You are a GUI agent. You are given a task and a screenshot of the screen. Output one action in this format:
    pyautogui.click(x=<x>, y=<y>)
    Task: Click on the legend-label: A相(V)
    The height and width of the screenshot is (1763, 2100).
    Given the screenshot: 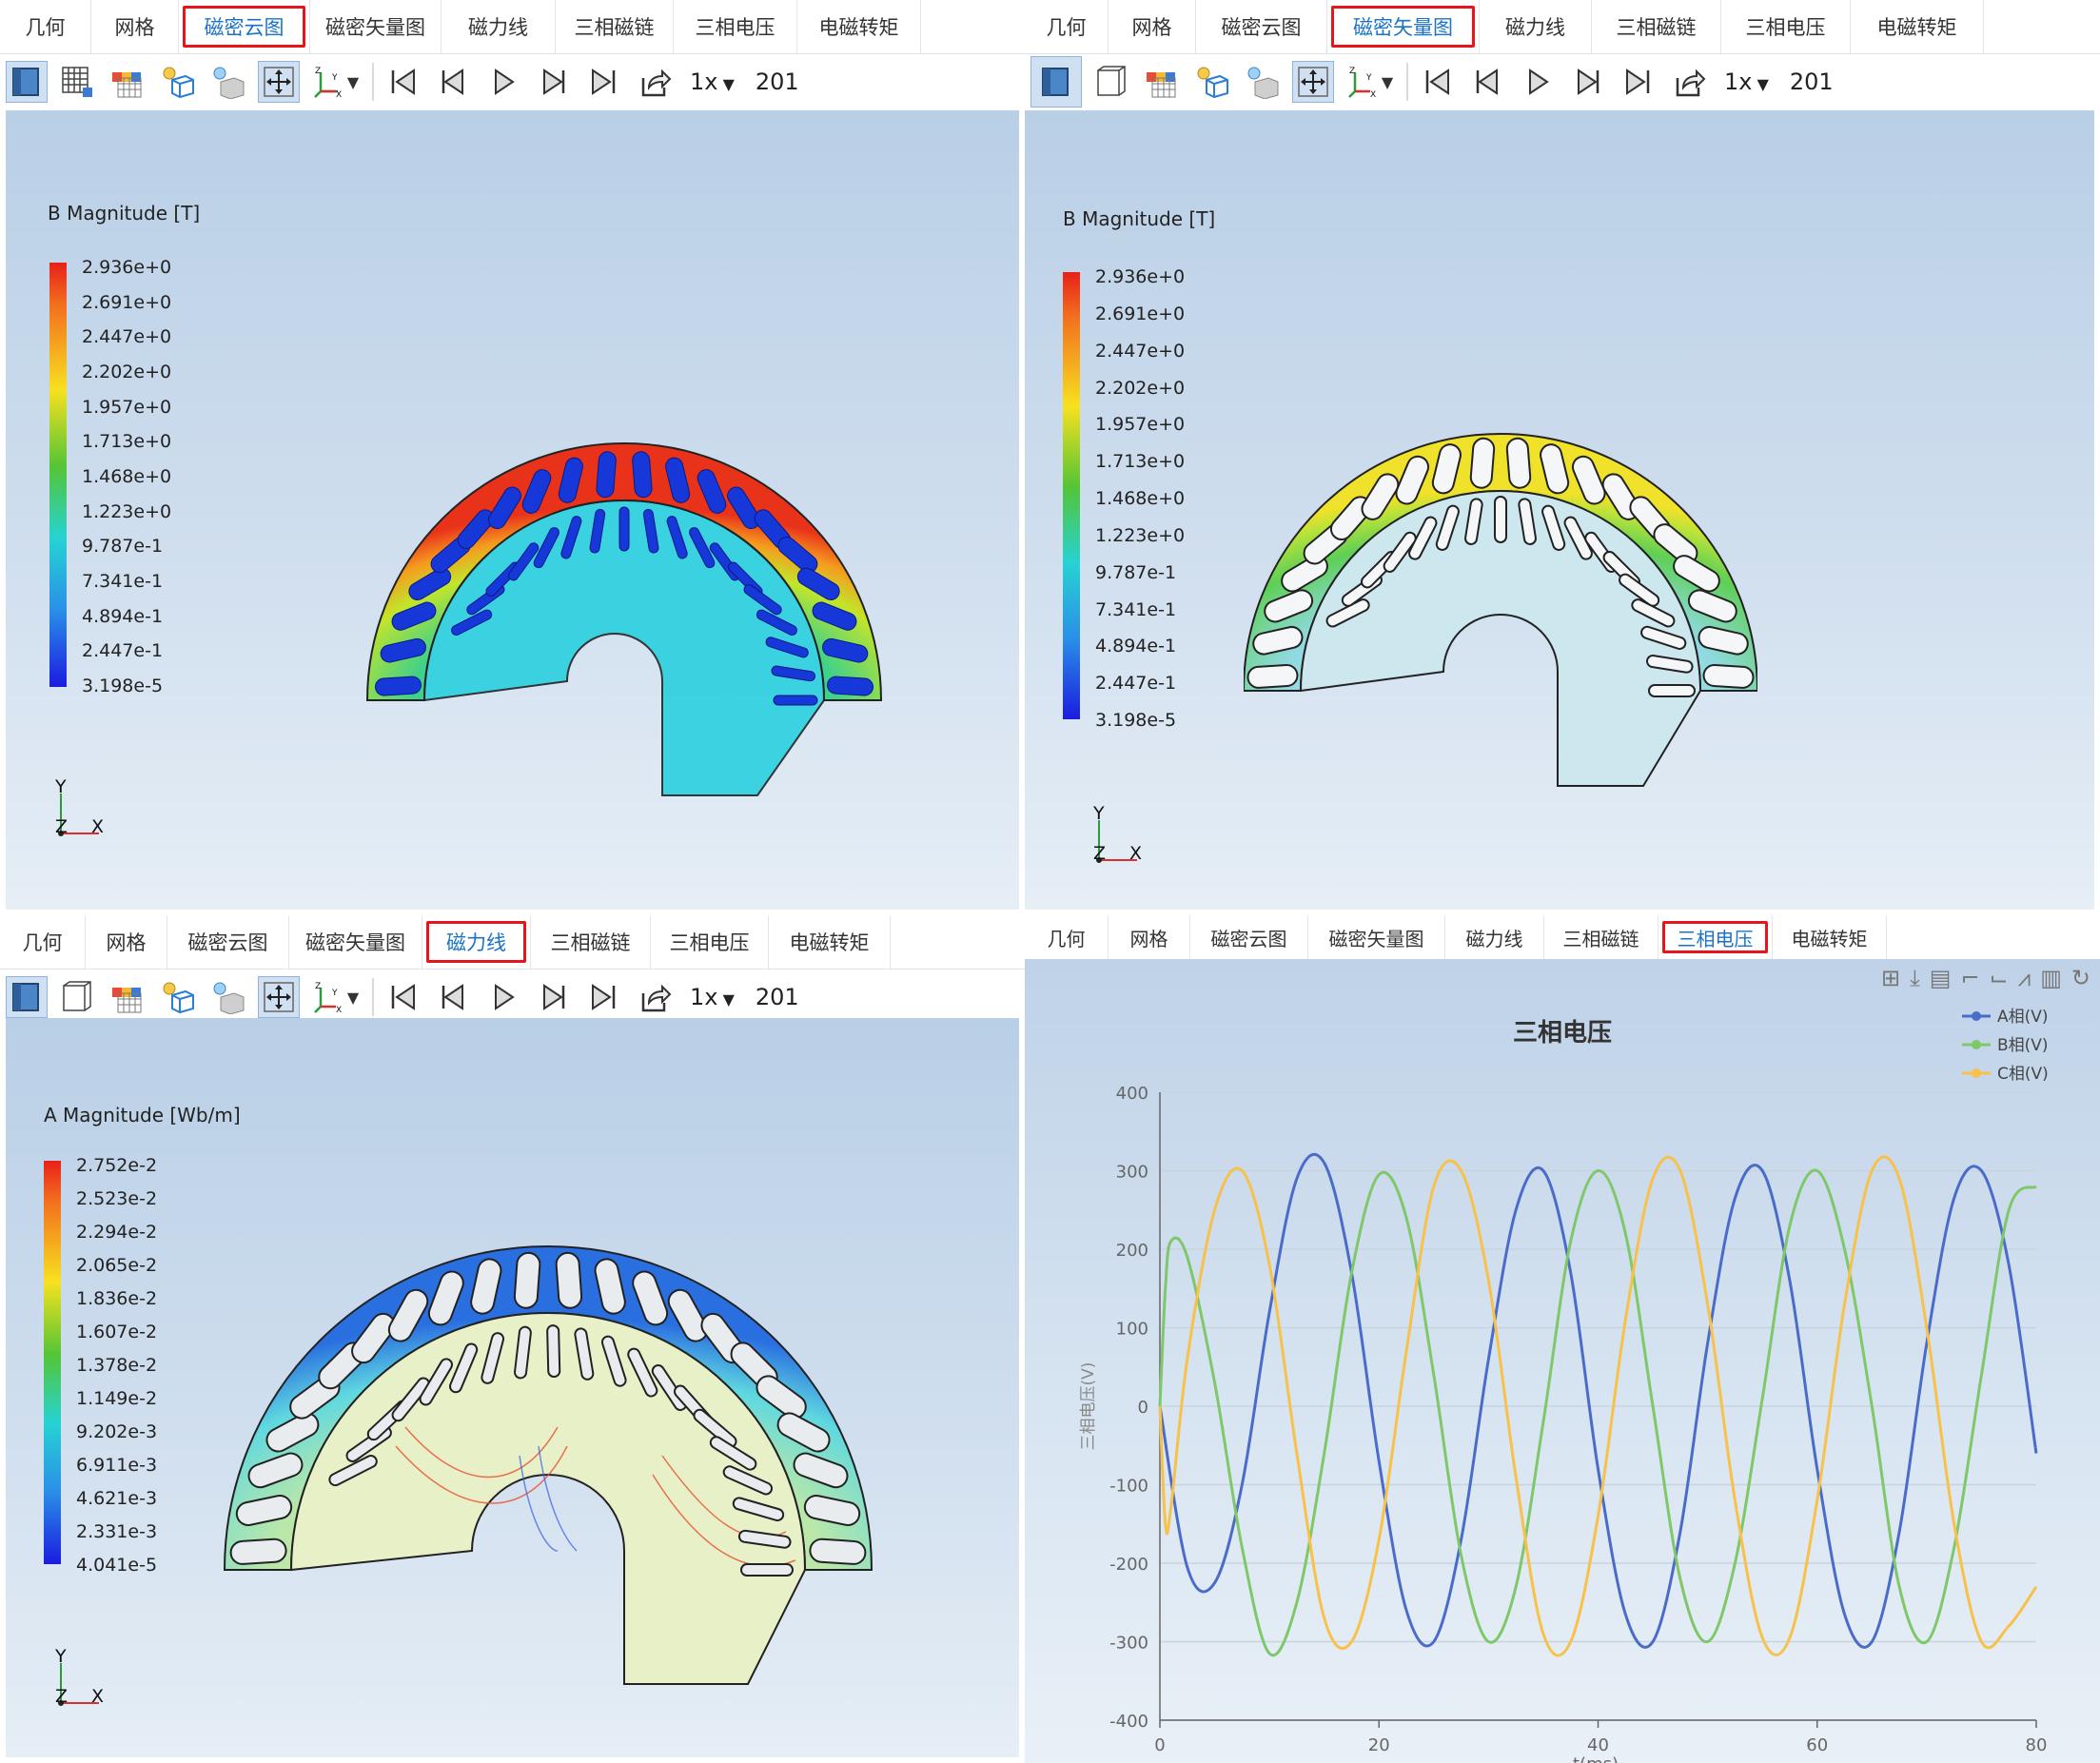 What is the action you would take?
    pyautogui.click(x=2023, y=1018)
    